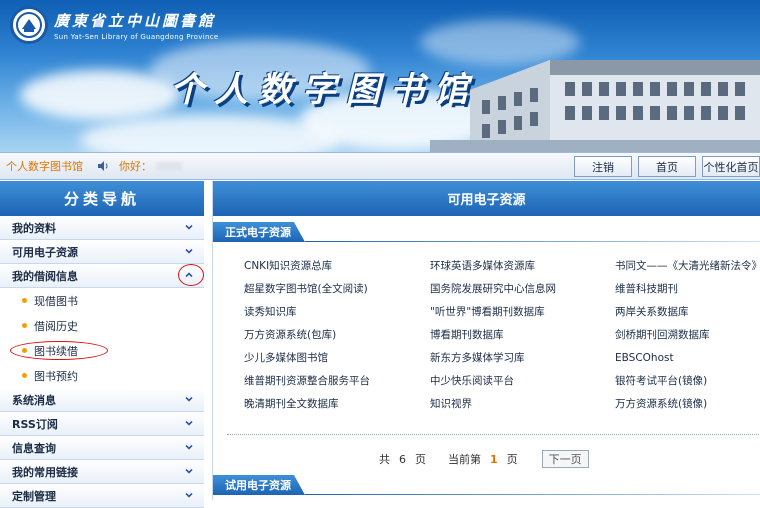 The image size is (760, 508). Describe the element at coordinates (490, 265) in the screenshot. I see `resource-link: 环球英语多媒体资源库` at that location.